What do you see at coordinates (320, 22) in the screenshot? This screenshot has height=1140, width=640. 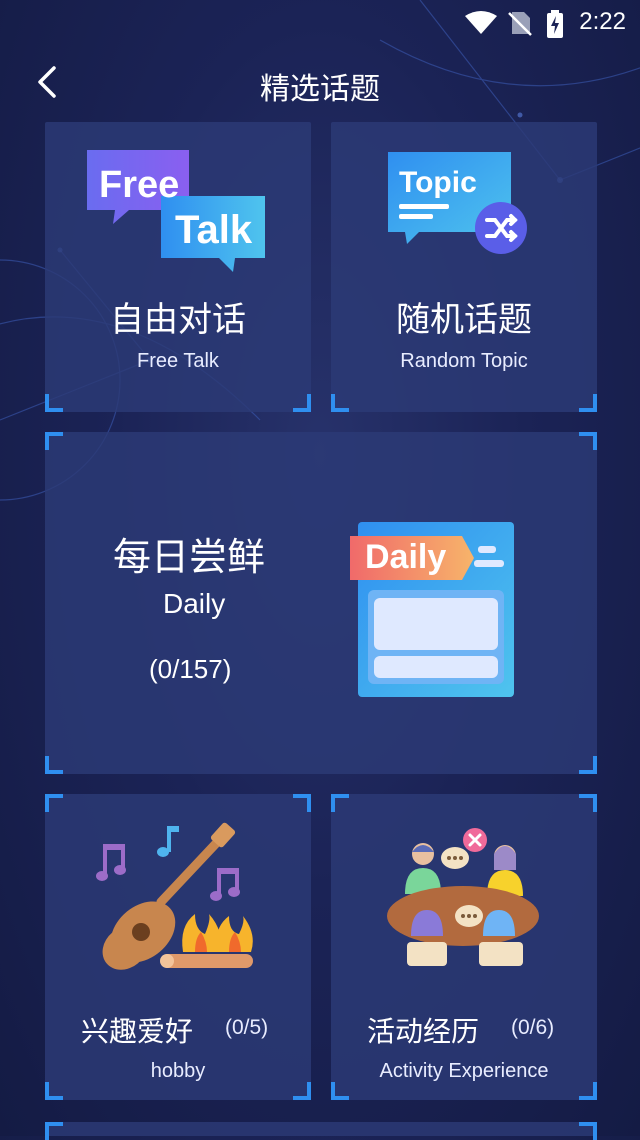 I see `status-bar: 2:22` at bounding box center [320, 22].